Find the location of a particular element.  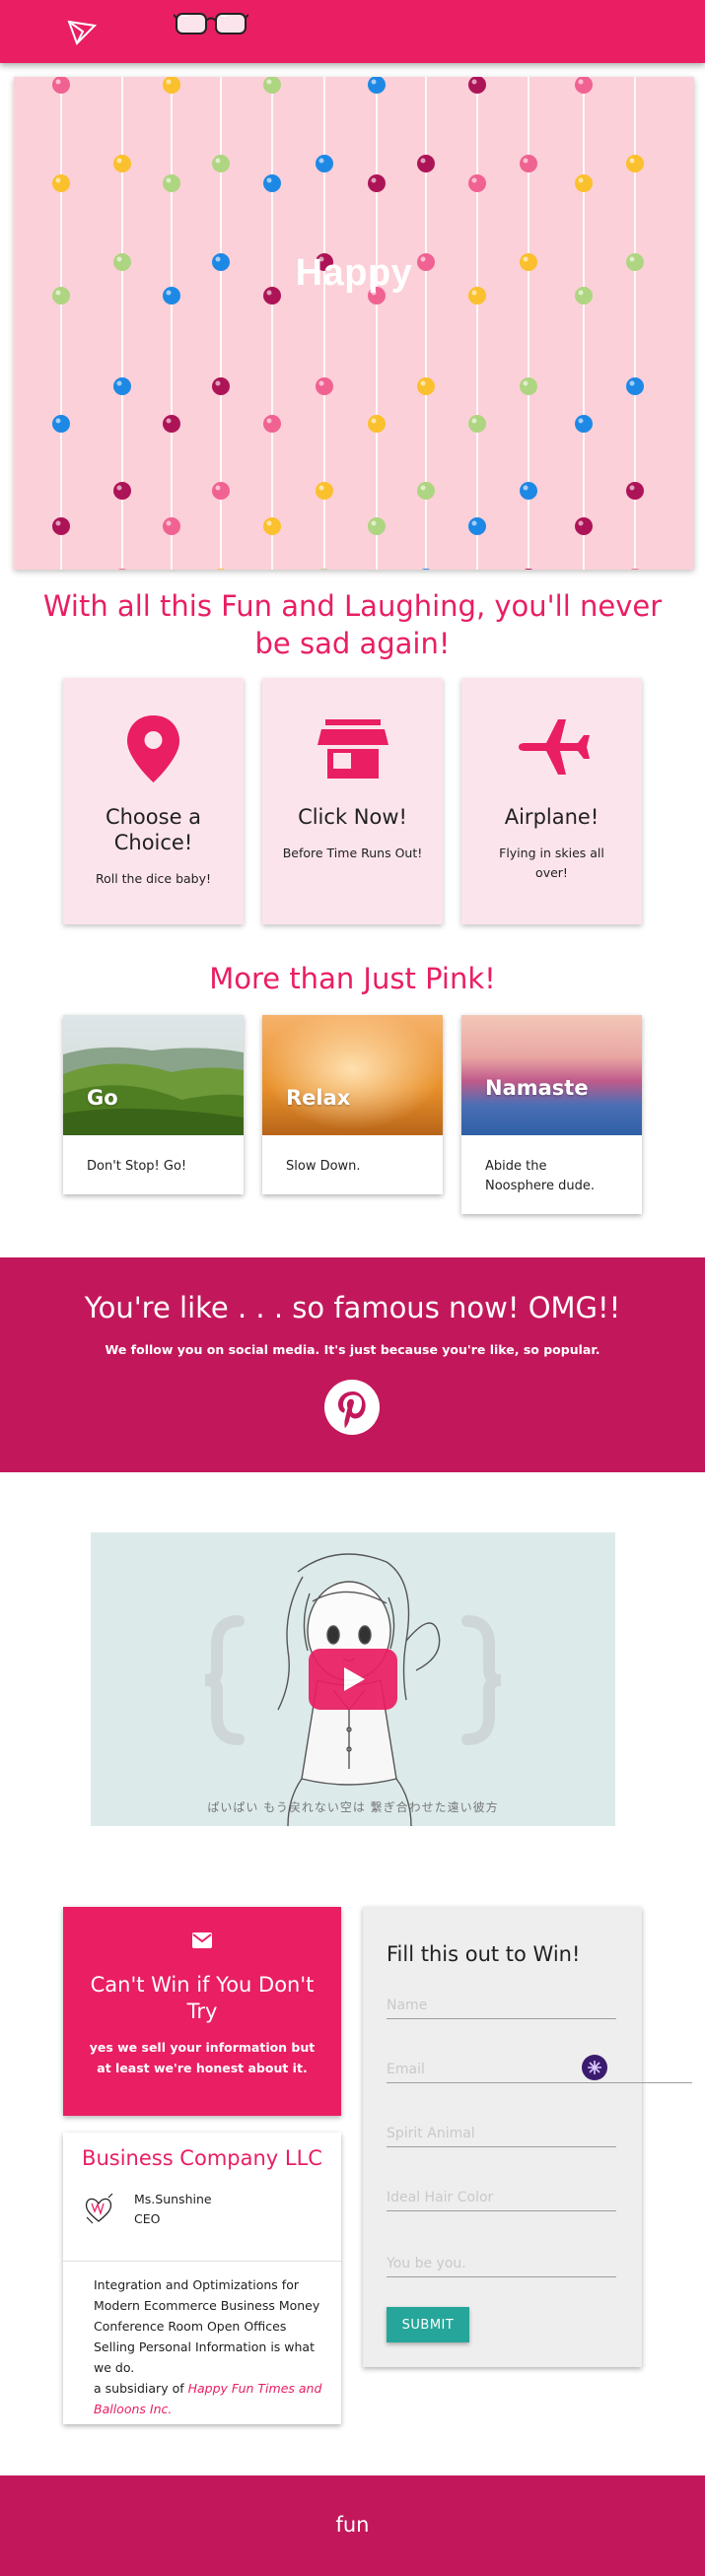

hero-title: Happy is located at coordinates (354, 273).